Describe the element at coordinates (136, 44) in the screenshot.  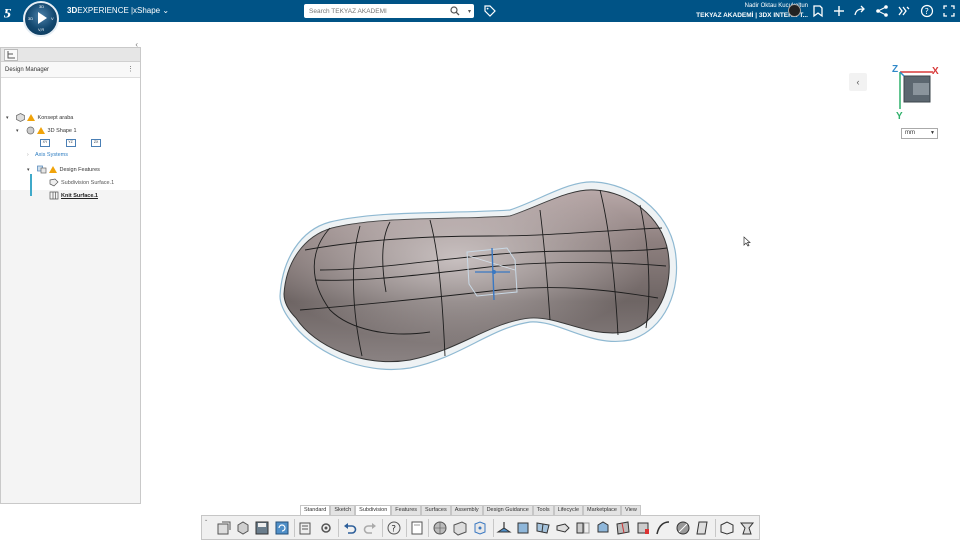
I see `collapse-panel-icon: ‹` at that location.